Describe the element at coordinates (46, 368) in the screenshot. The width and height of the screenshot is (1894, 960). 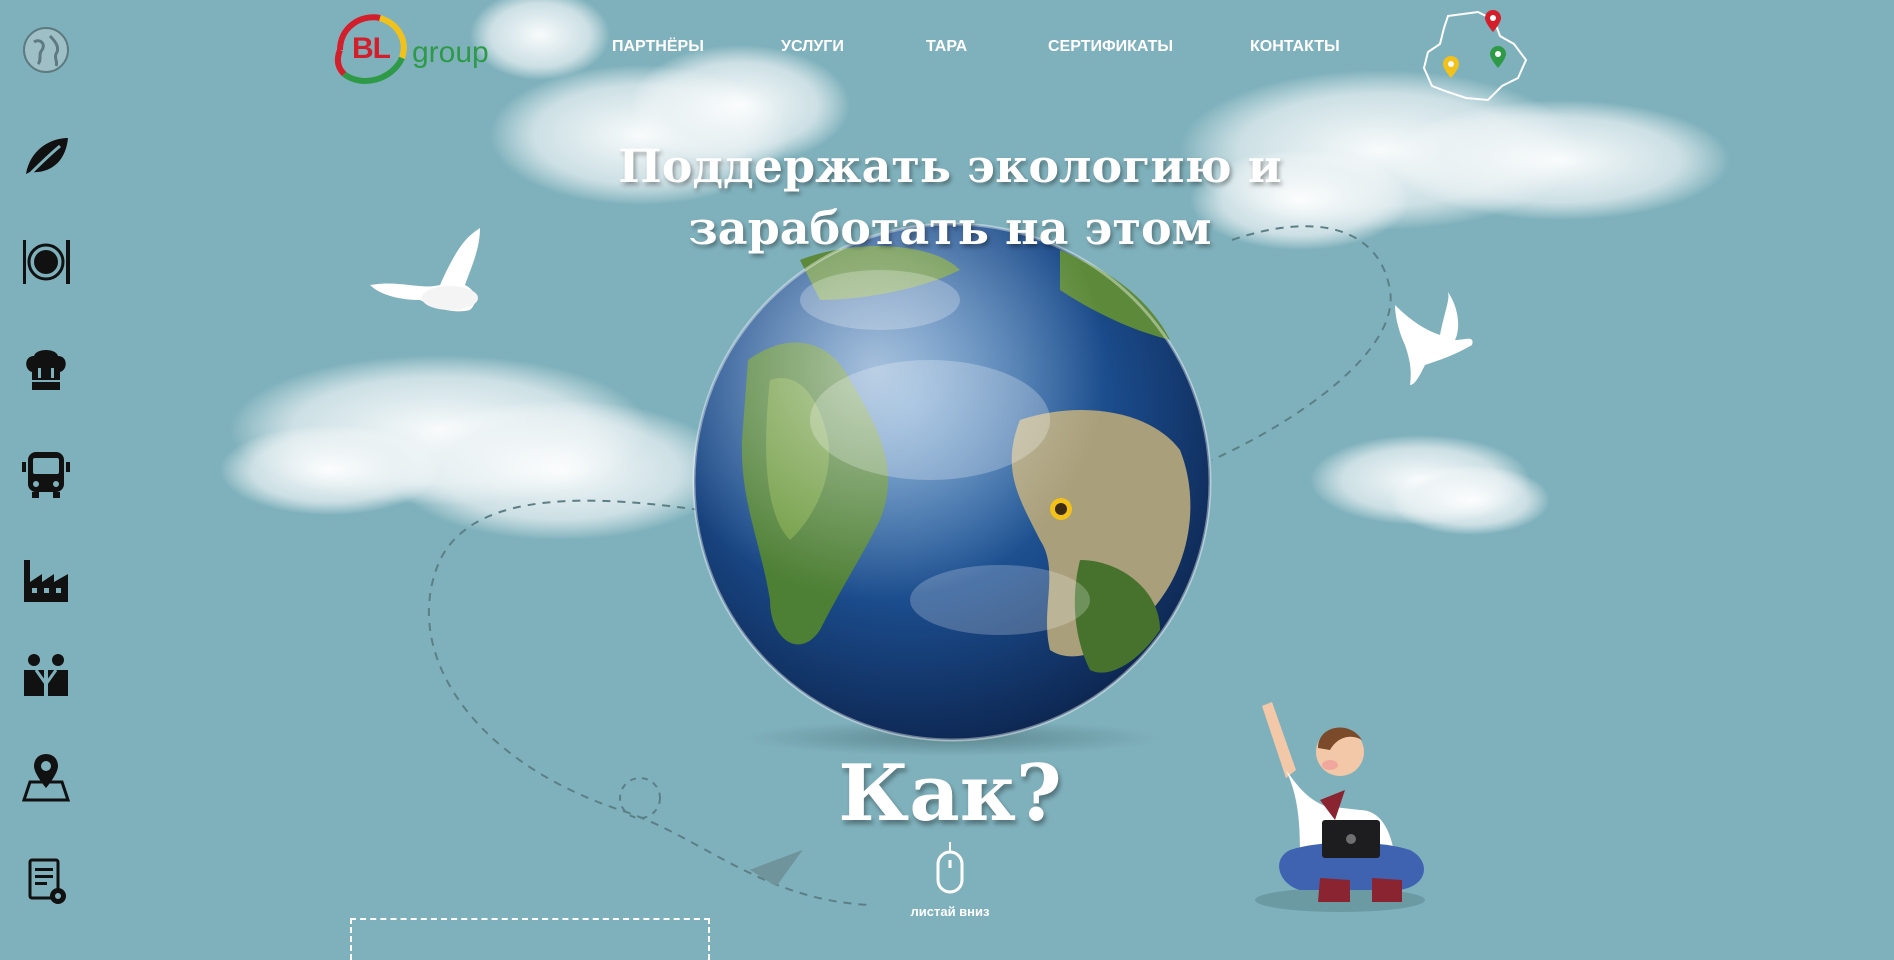
I see `chef-hat-icon` at that location.